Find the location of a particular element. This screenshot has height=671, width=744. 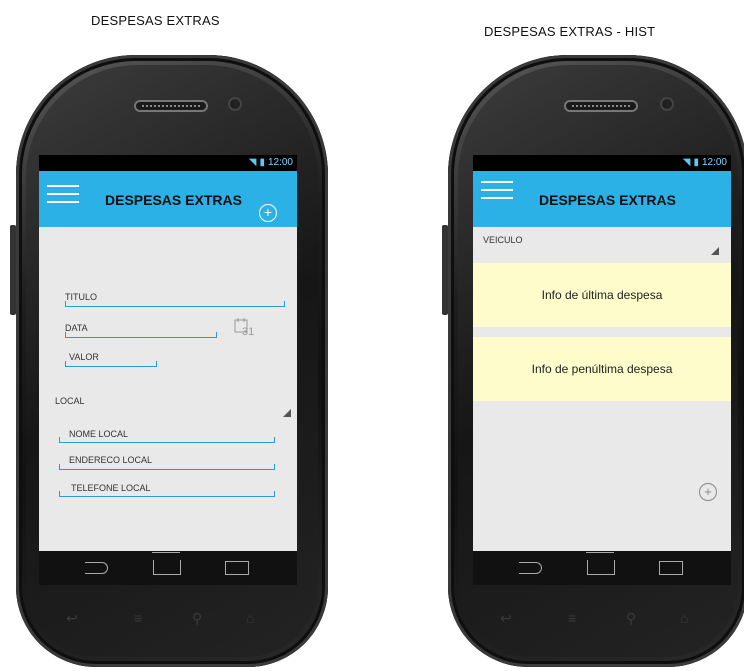

endereco-local-input is located at coordinates (167, 467).